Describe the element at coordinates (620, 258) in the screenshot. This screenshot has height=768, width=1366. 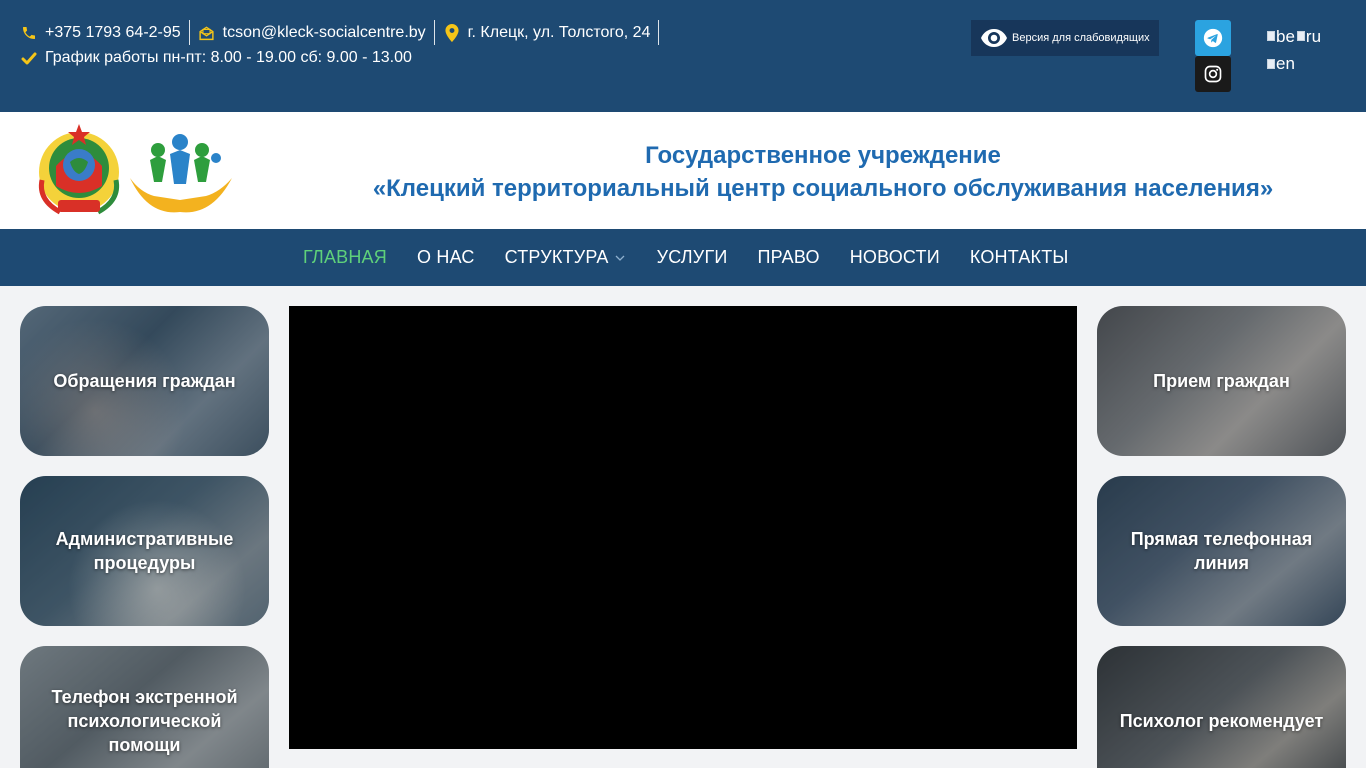
I see `chevron-down-icon` at that location.